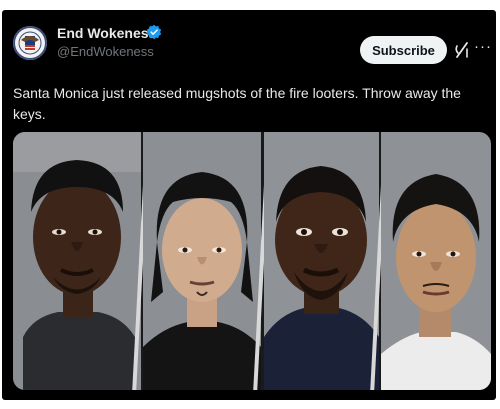 The width and height of the screenshot is (500, 409). I want to click on subscribe-button: Subscribe, so click(403, 50).